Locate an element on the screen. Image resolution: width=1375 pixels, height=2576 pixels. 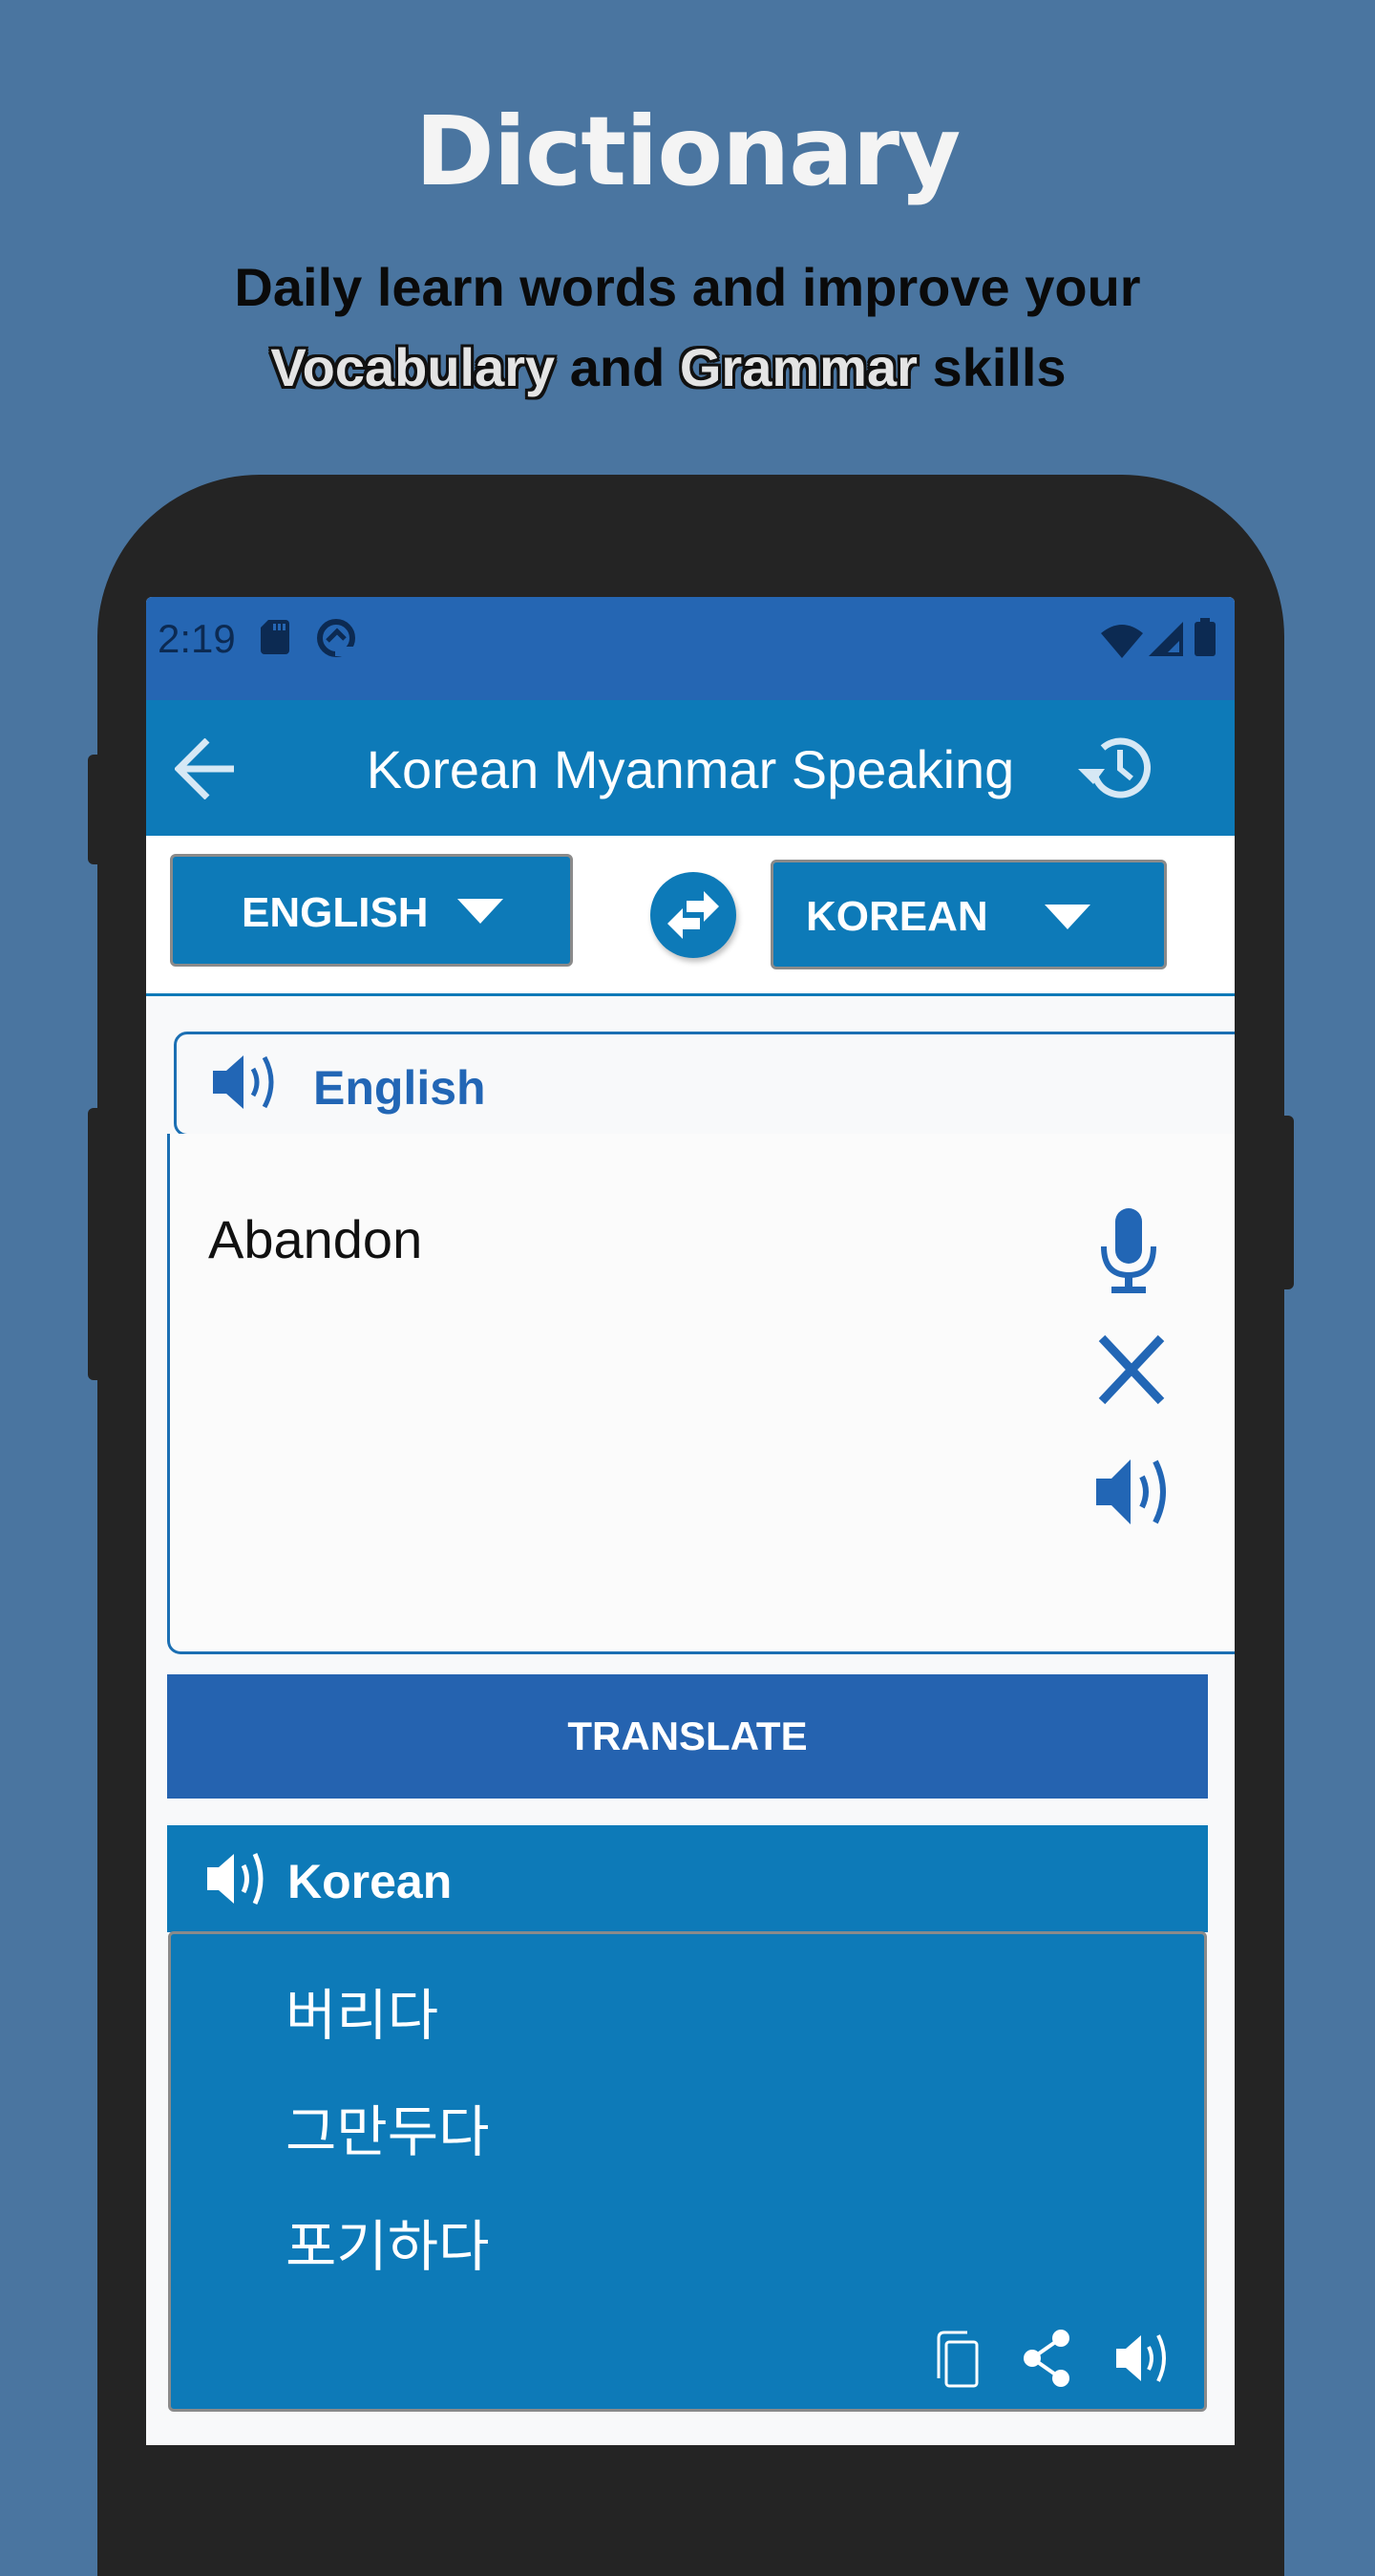
target-language-dropdown: KOREAN is located at coordinates (969, 914).